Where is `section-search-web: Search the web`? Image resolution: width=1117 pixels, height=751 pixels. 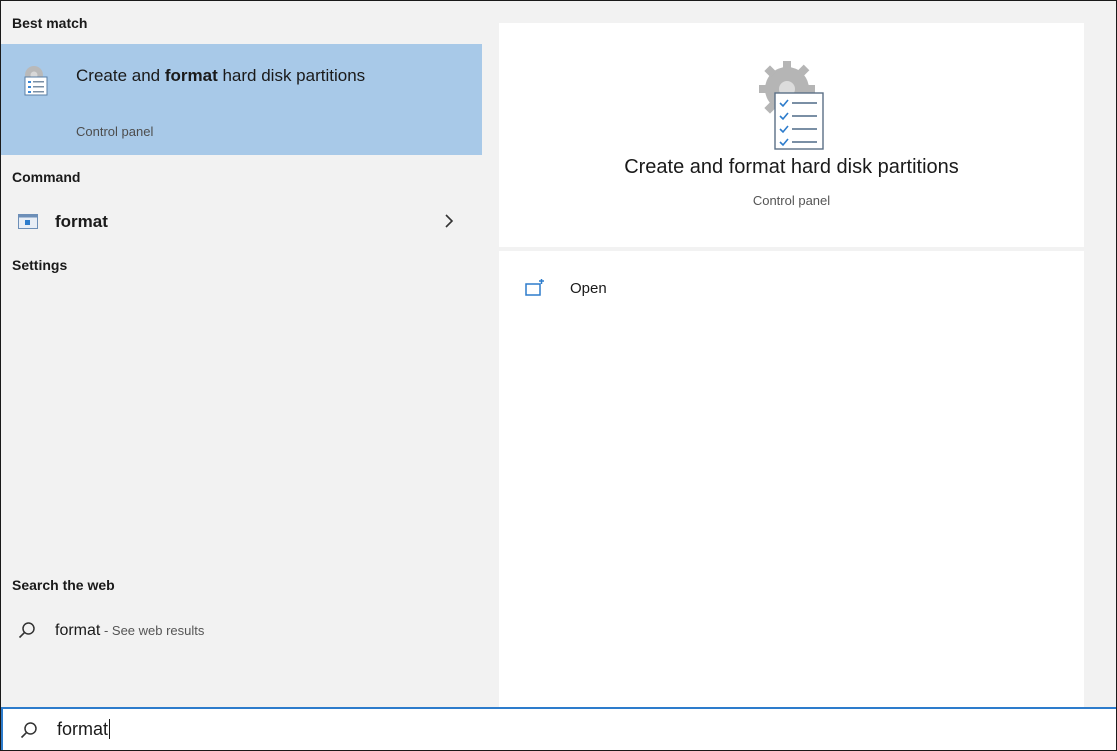 section-search-web: Search the web is located at coordinates (63, 585).